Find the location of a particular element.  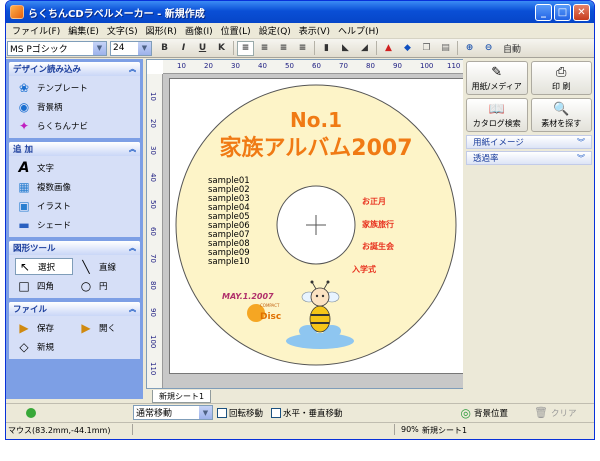

maximize-button: □ is located at coordinates (562, 12).